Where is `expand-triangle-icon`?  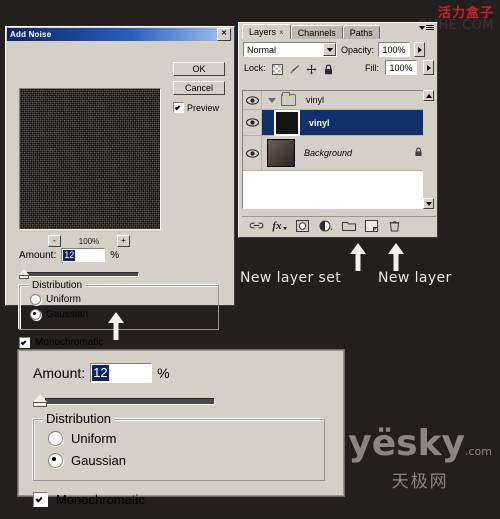 expand-triangle-icon is located at coordinates (272, 100).